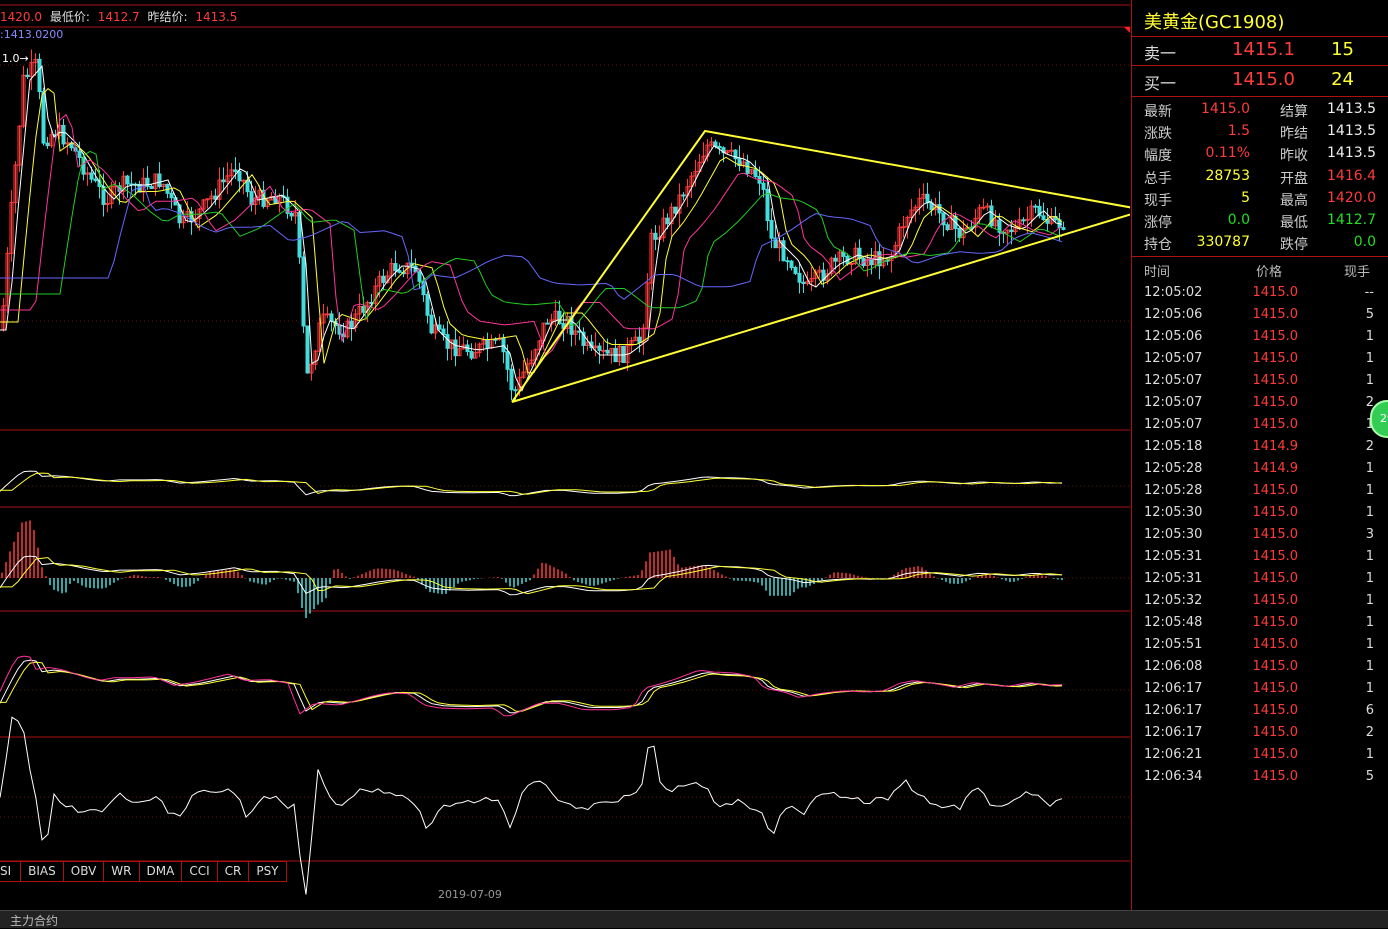 This screenshot has width=1388, height=929. I want to click on stat-value-right-0: 1413.5, so click(1351, 109).